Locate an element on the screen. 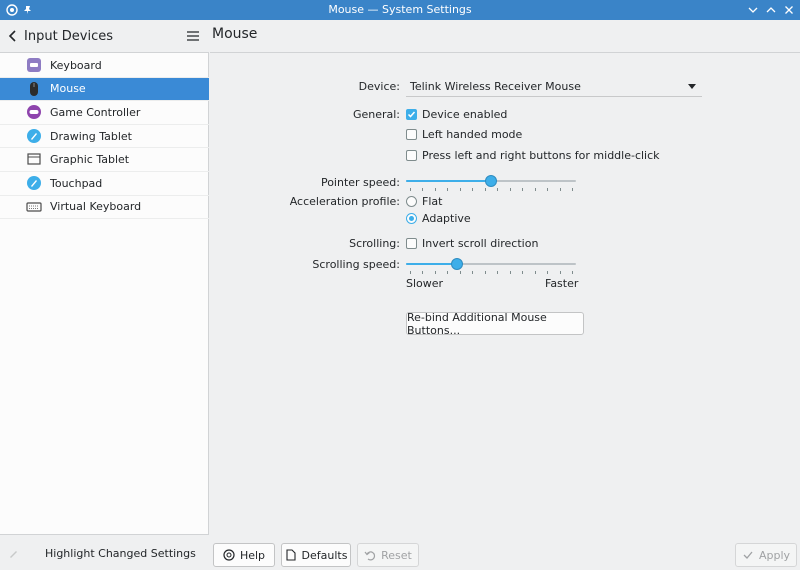 This screenshot has height=570, width=800. checkmark-icon is located at coordinates (748, 555).